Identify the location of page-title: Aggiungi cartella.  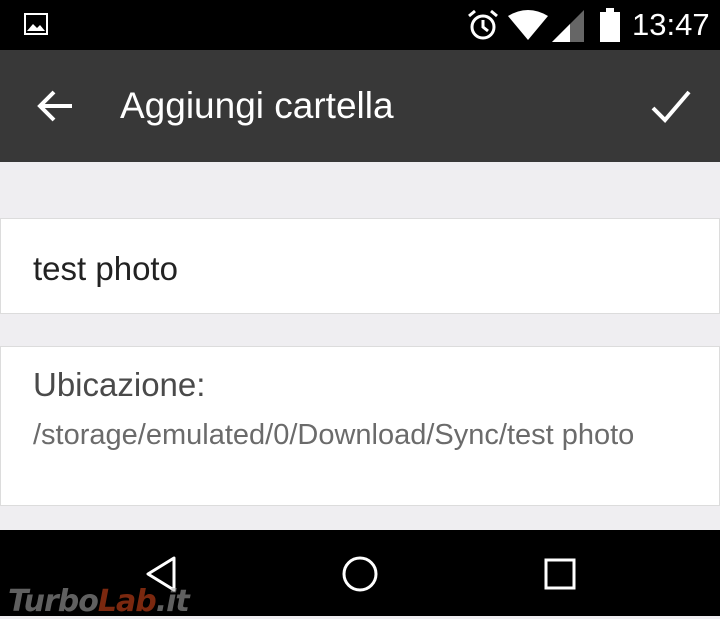
(257, 105).